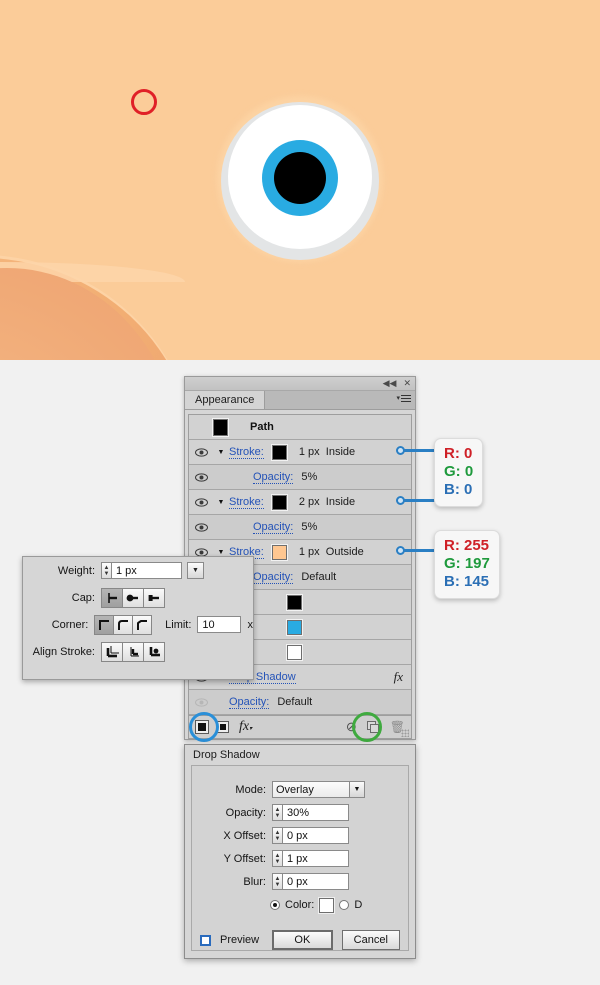  I want to click on y-offset-label: Y Offset:, so click(244, 858).